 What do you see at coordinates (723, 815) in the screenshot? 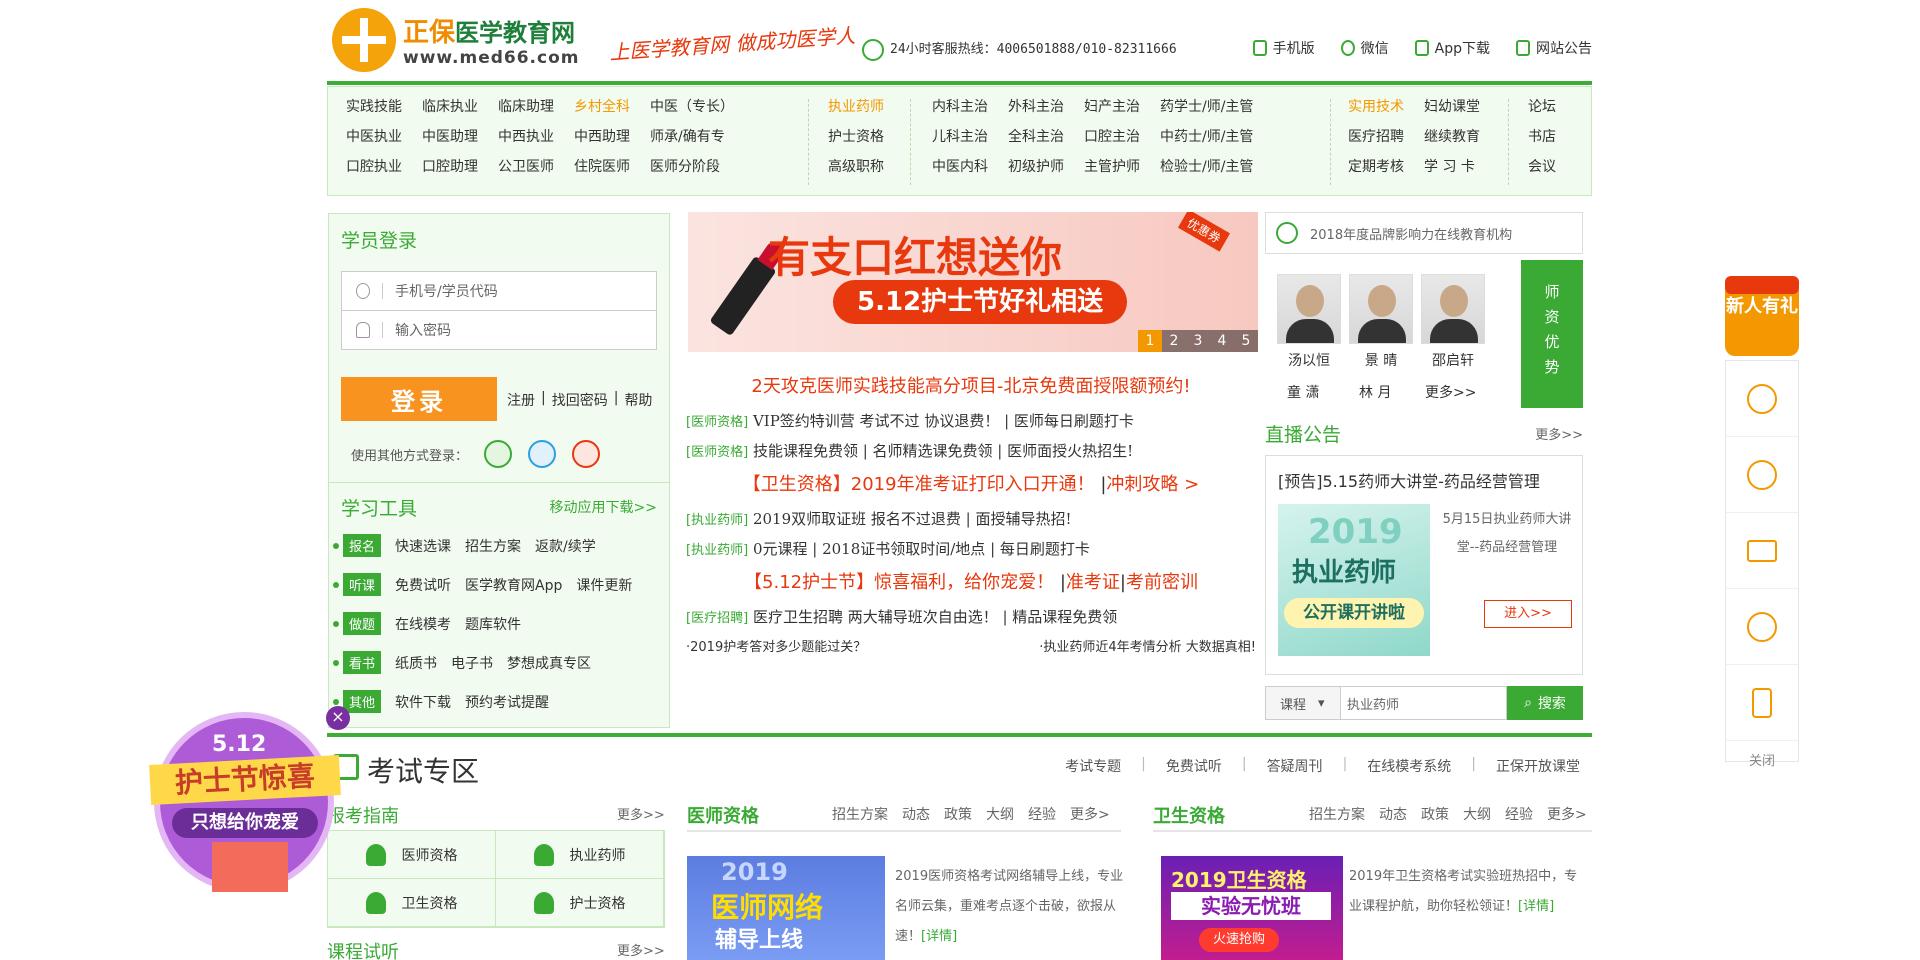
I see `doctor-section-title: 医师资格` at bounding box center [723, 815].